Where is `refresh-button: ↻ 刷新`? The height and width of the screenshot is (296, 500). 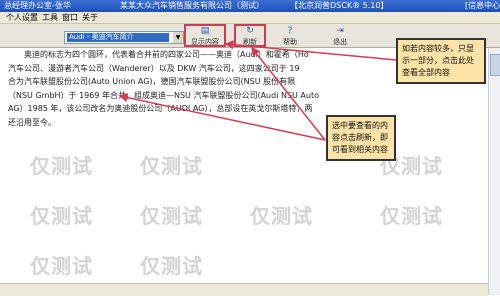
refresh-button: ↻ 刷新 is located at coordinates (250, 35).